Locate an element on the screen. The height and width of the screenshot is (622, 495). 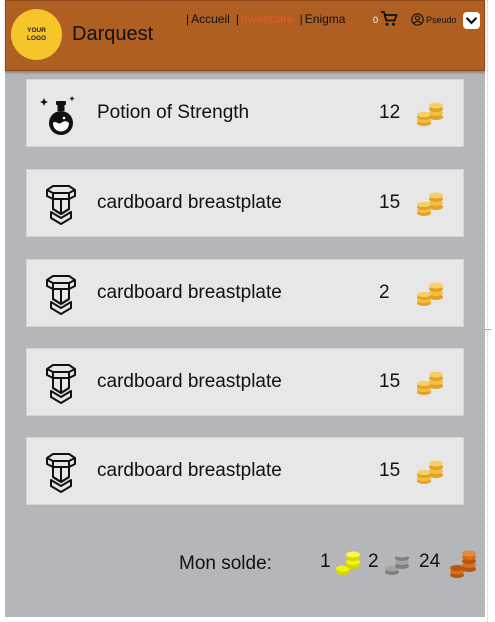
inventory-item: cardboard breastplate 2 is located at coordinates (245, 293).